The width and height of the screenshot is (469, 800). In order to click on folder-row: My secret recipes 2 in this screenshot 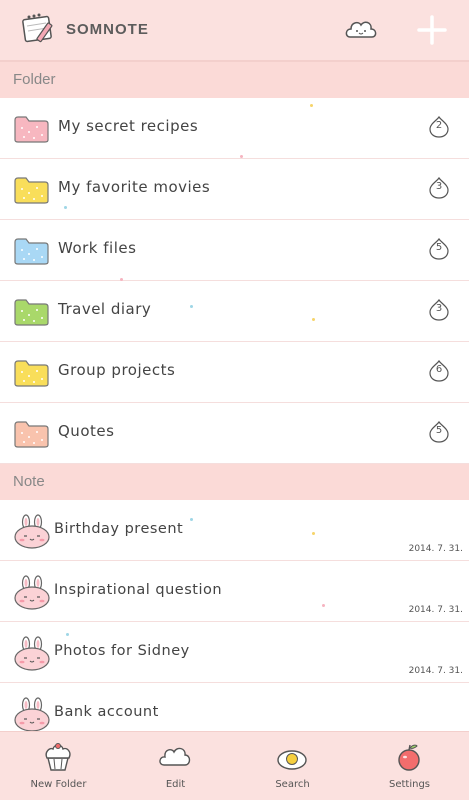, I will do `click(234, 128)`.